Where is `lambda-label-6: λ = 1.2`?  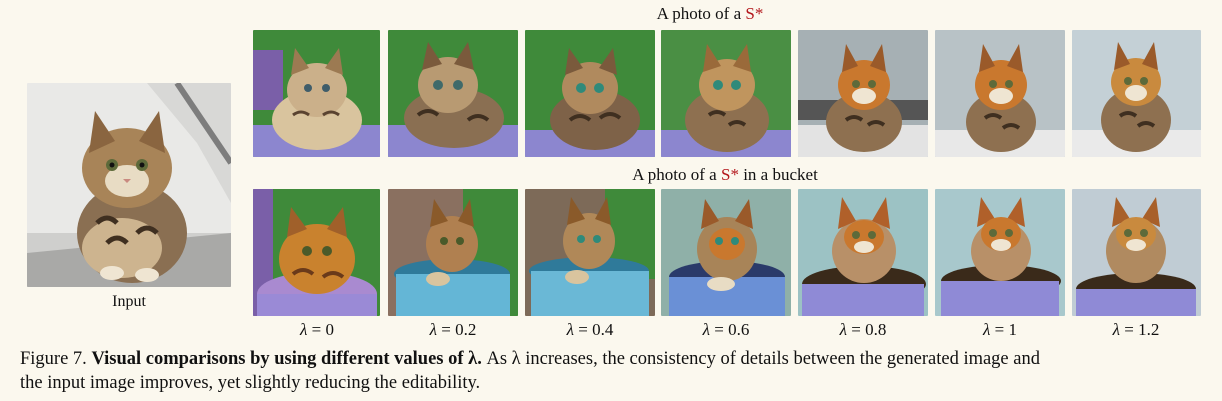
lambda-label-6: λ = 1.2 is located at coordinates (1136, 330).